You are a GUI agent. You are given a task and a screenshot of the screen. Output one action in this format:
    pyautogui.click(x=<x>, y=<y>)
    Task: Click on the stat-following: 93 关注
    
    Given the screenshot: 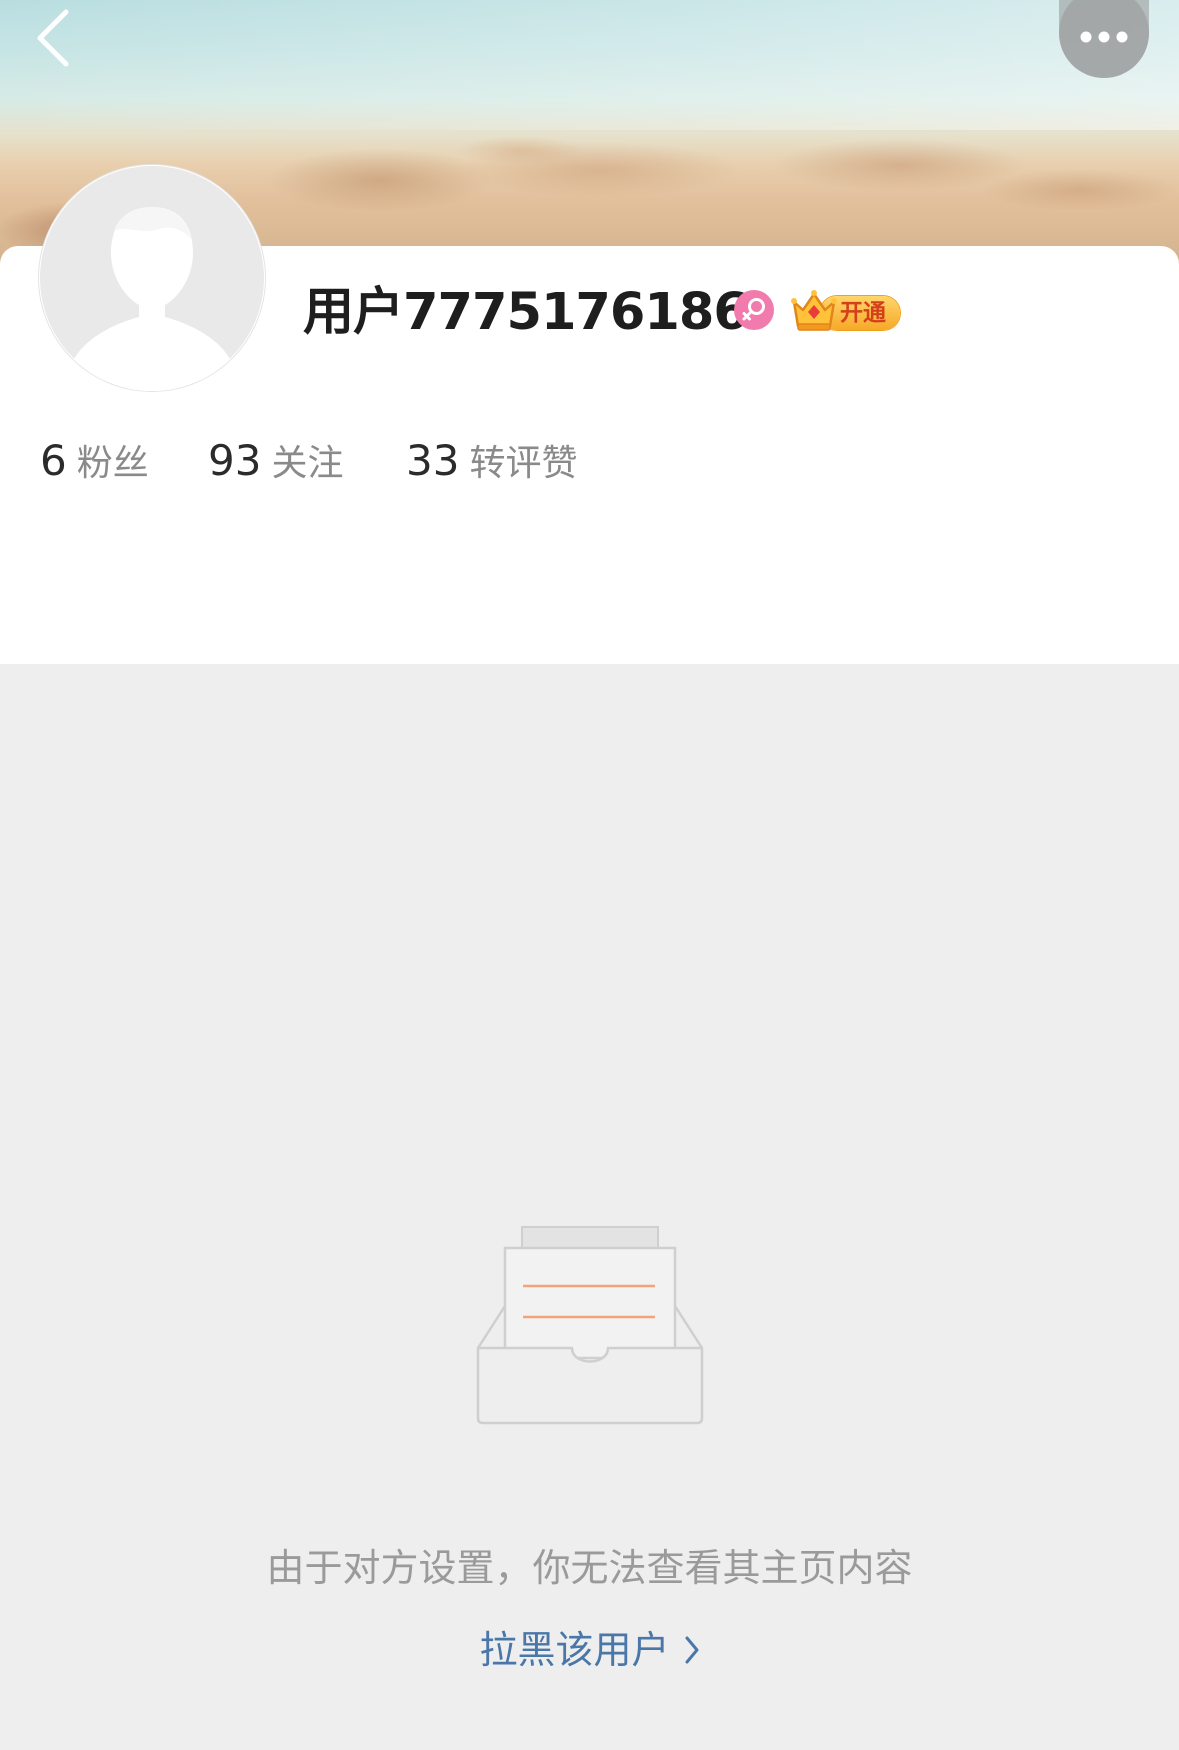 What is the action you would take?
    pyautogui.click(x=275, y=462)
    